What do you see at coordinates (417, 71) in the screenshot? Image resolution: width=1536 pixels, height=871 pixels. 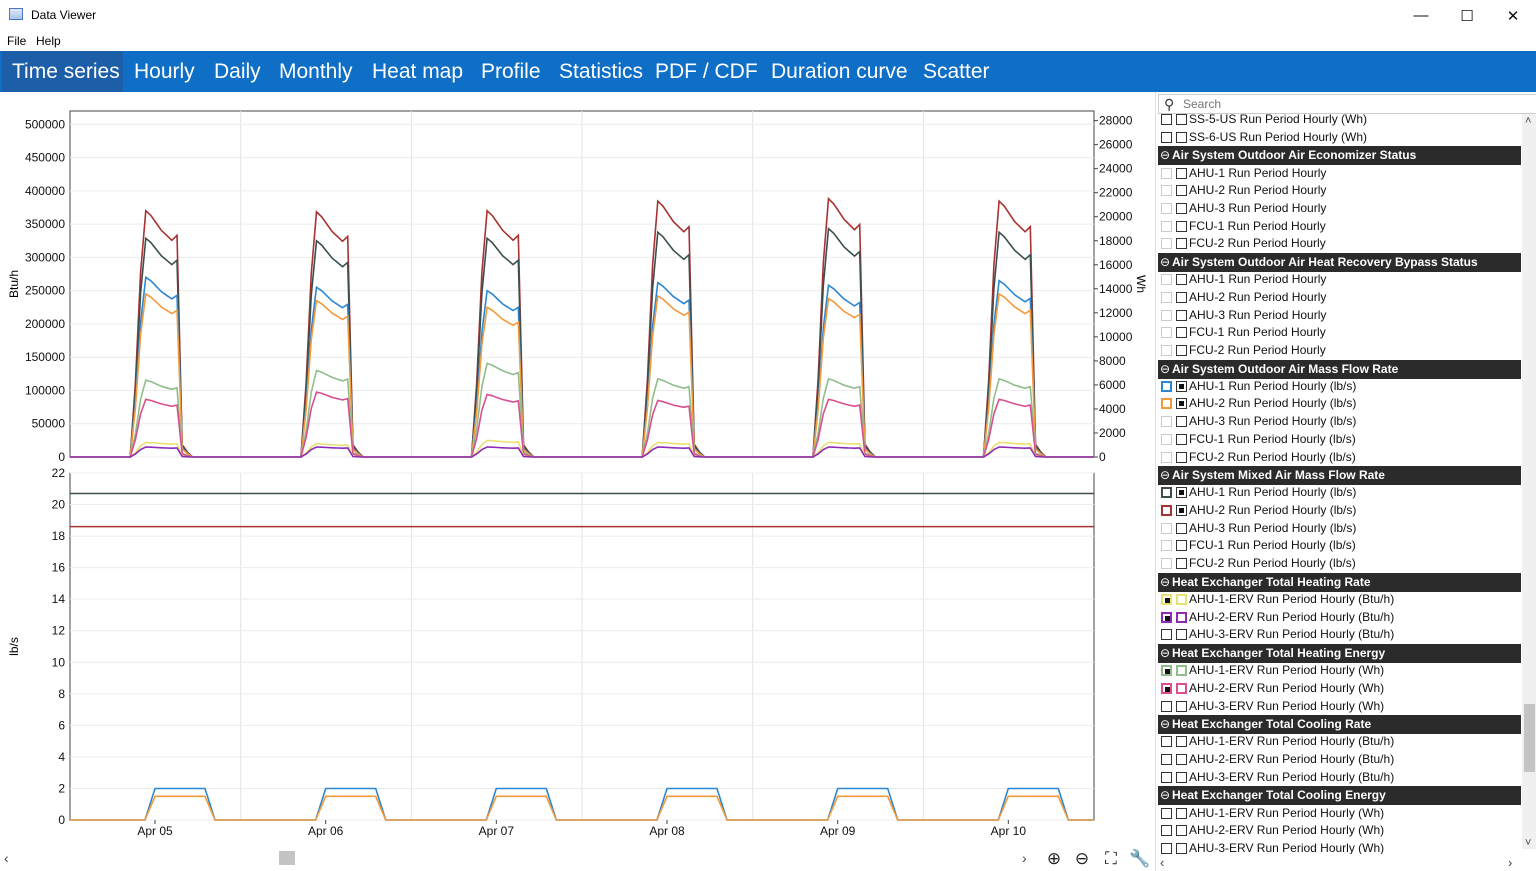 I see `tab-heat-map: Heat map` at bounding box center [417, 71].